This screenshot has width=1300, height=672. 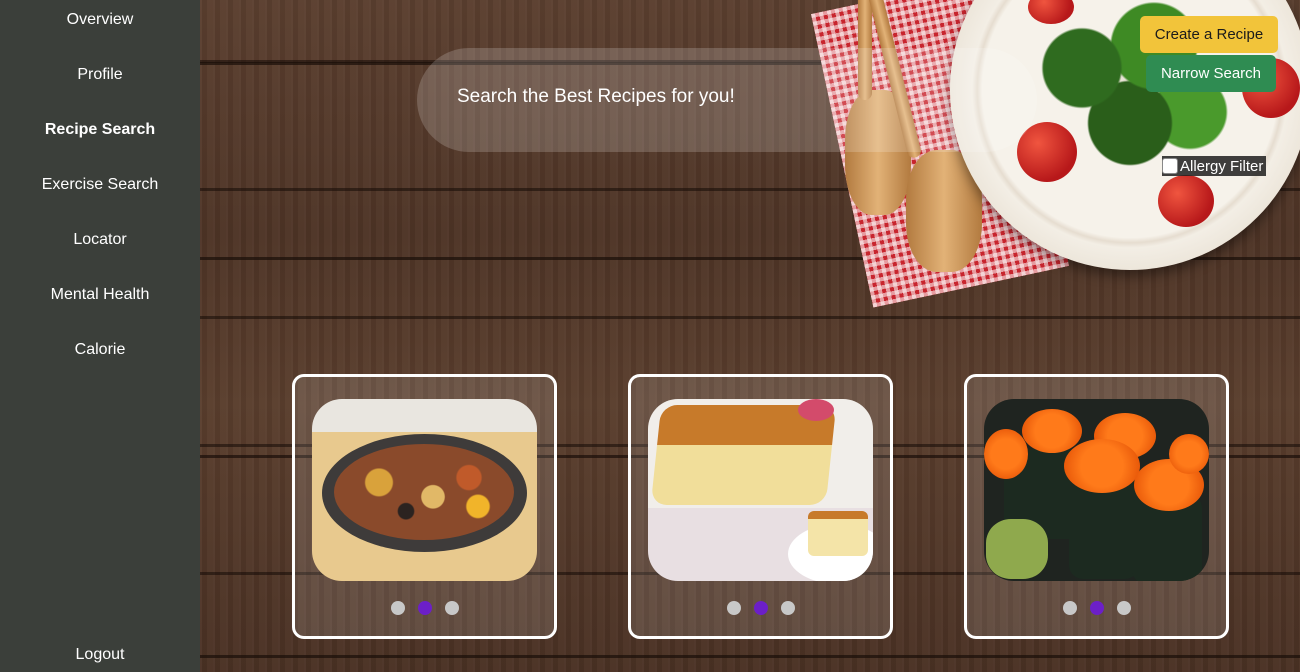 I want to click on narrow-search-button: Narrow Search, so click(x=1211, y=73).